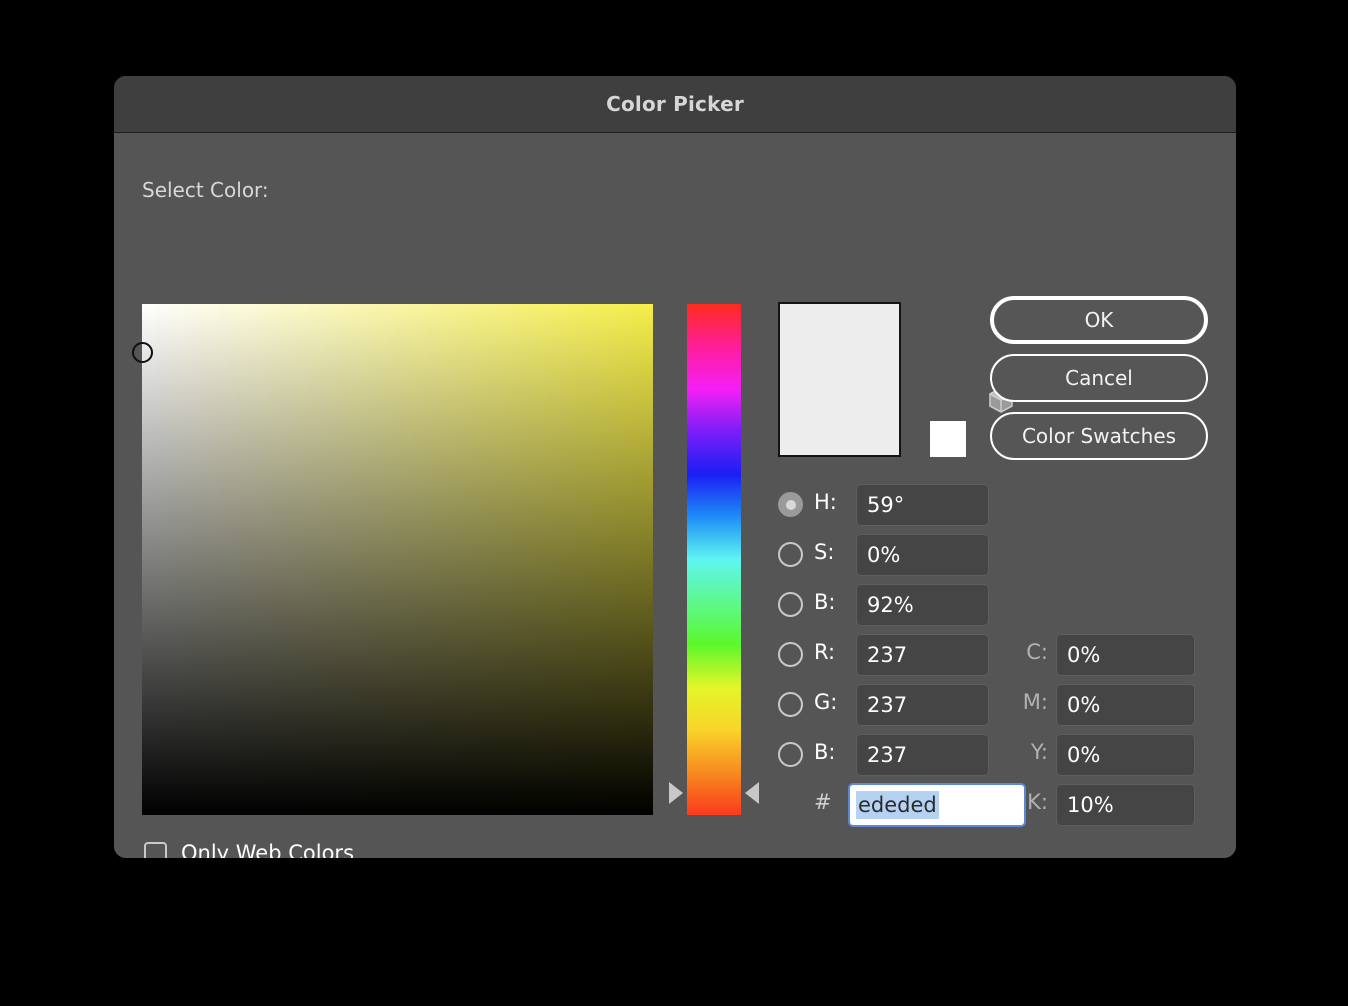  Describe the element at coordinates (790, 604) in the screenshot. I see `radio-brightness` at that location.